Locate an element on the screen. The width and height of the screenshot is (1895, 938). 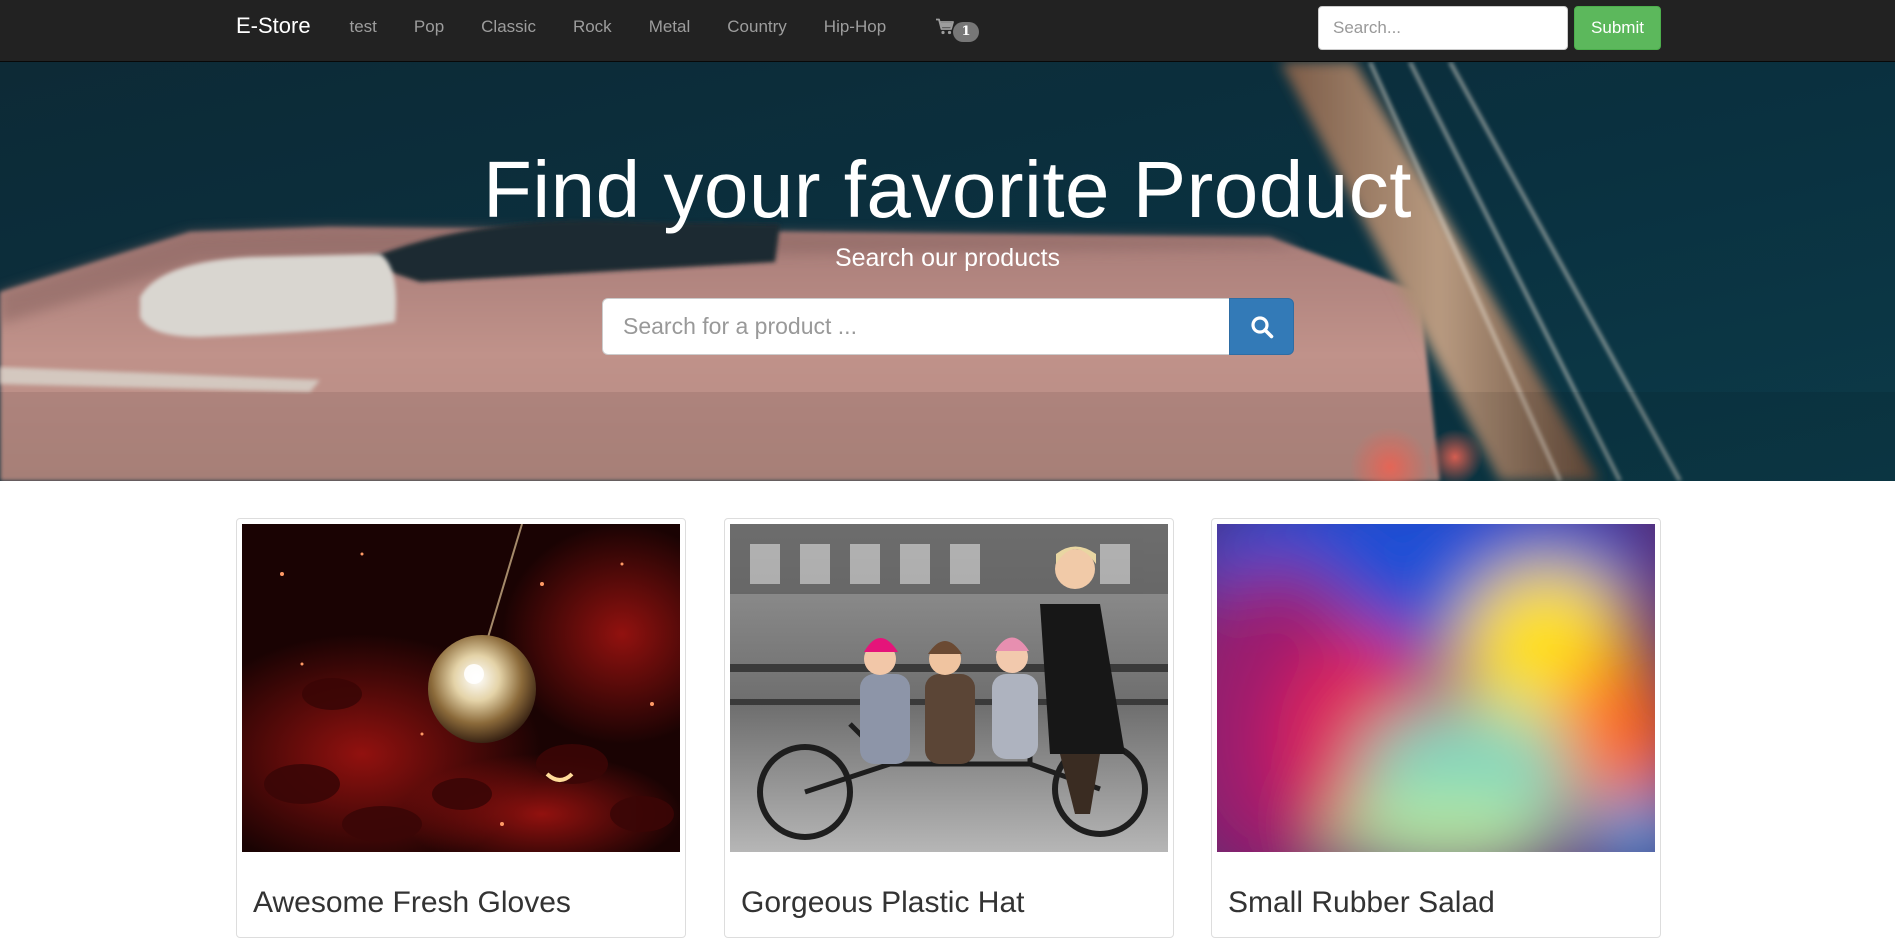
product-image-disco-ball is located at coordinates (461, 688).